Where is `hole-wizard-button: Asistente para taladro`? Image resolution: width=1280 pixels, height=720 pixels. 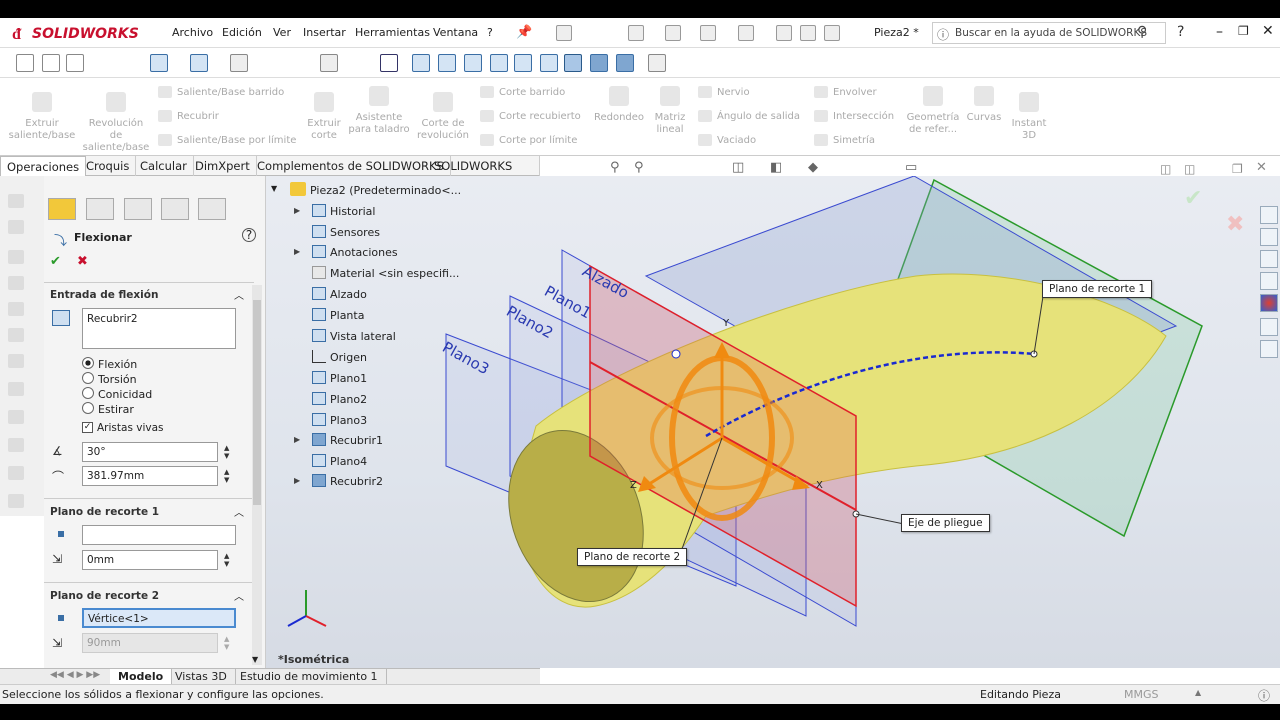 hole-wizard-button: Asistente para taladro is located at coordinates (379, 111).